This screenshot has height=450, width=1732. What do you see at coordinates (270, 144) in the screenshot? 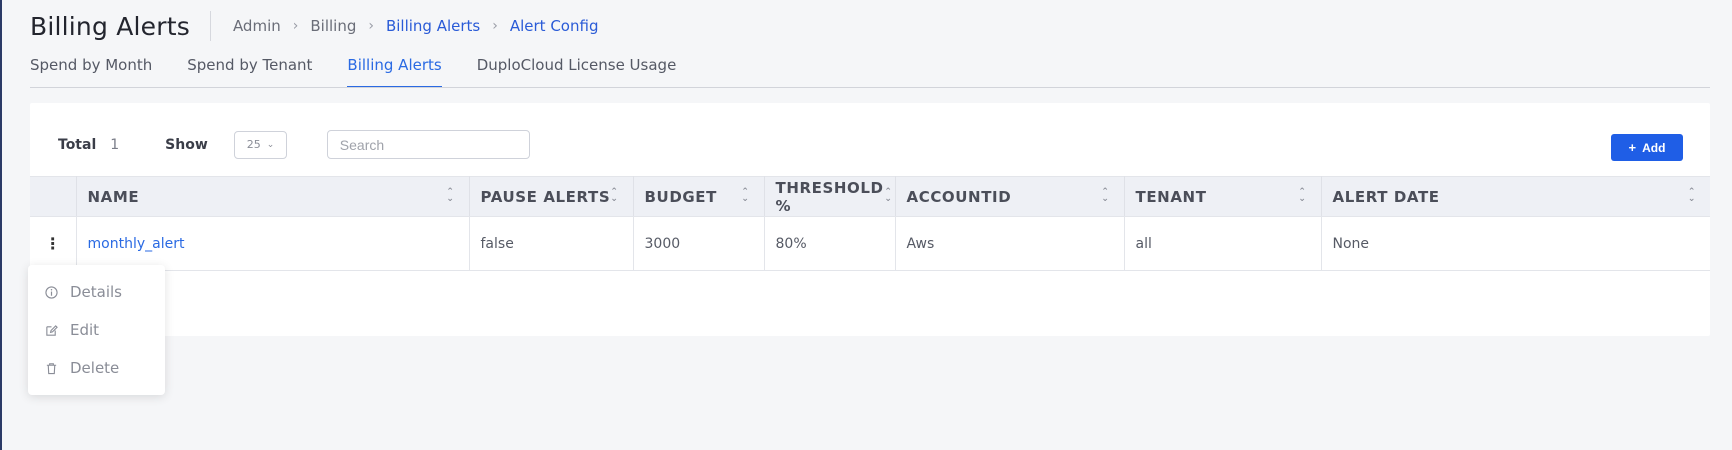
I see `chevron-down-icon: ⌄` at bounding box center [270, 144].